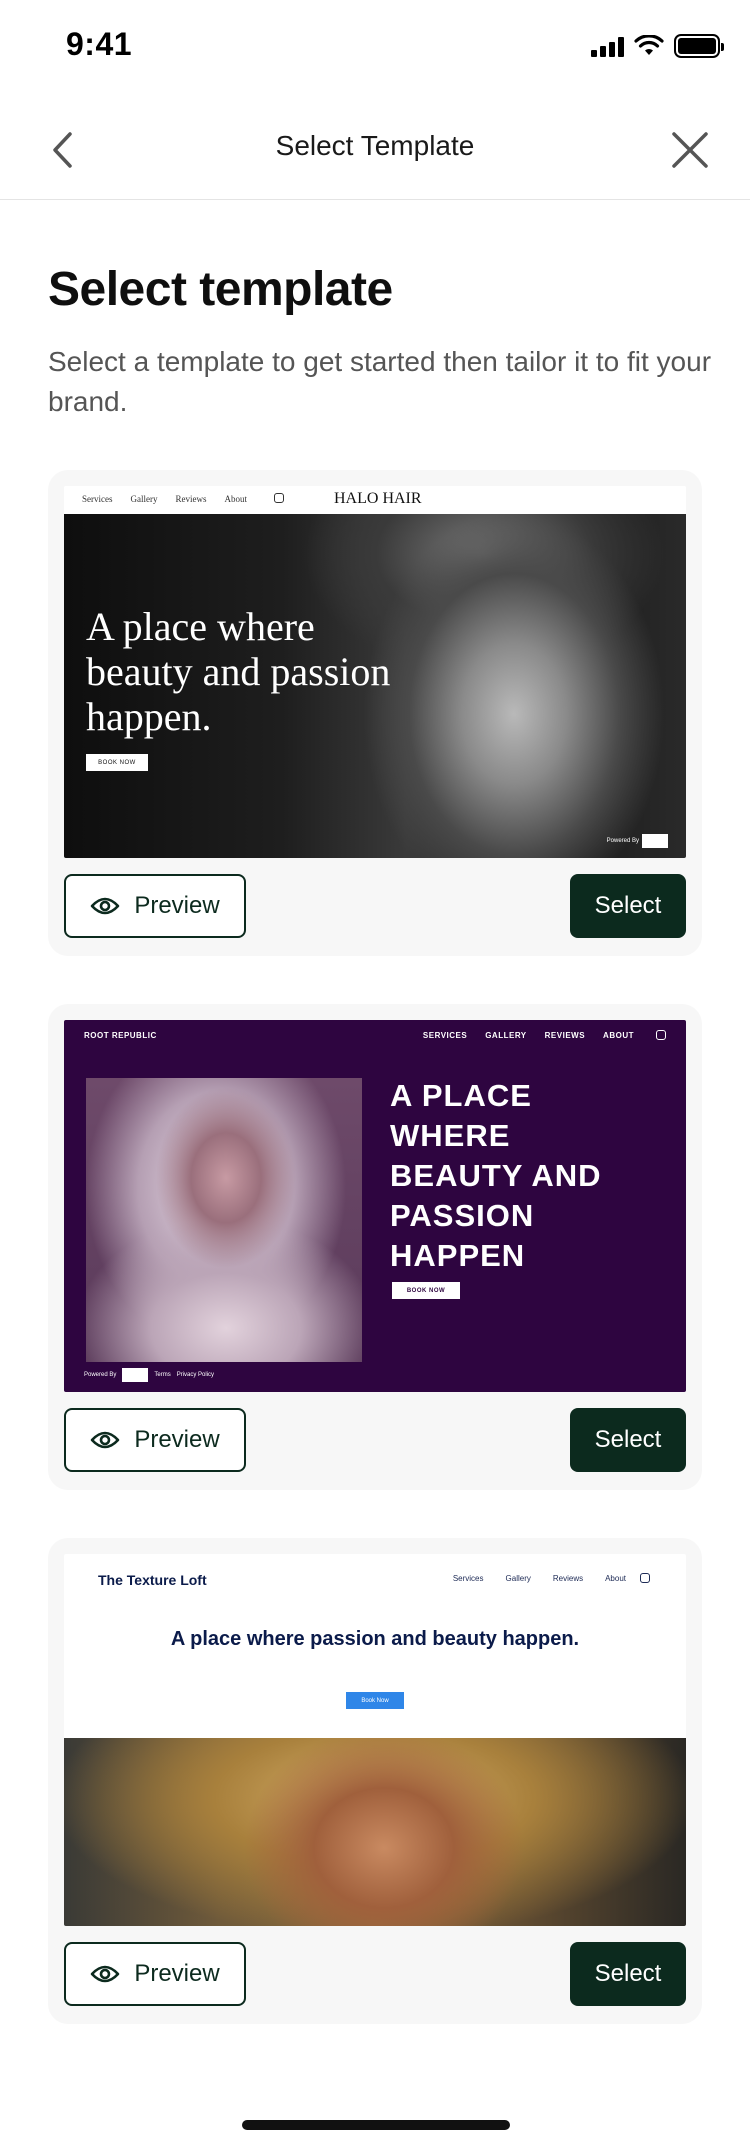 This screenshot has width=750, height=2148. I want to click on status-icons, so click(657, 46).